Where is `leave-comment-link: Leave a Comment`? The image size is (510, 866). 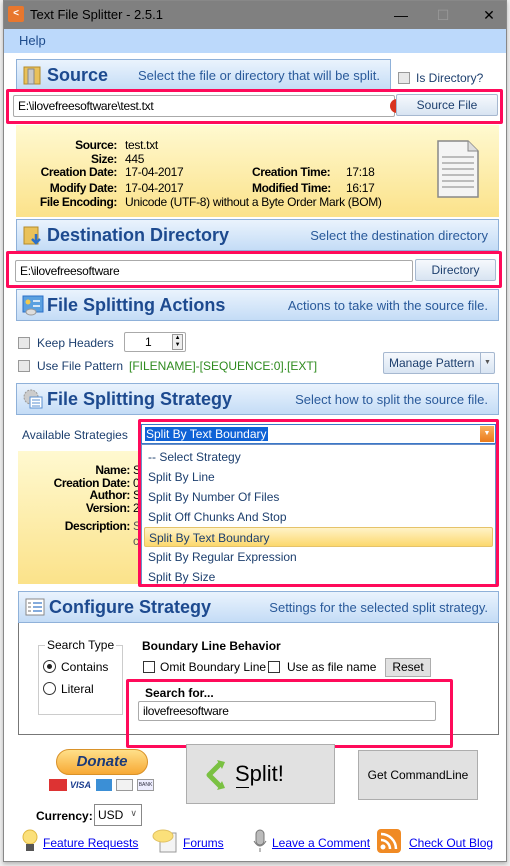
leave-comment-link: Leave a Comment is located at coordinates (321, 843).